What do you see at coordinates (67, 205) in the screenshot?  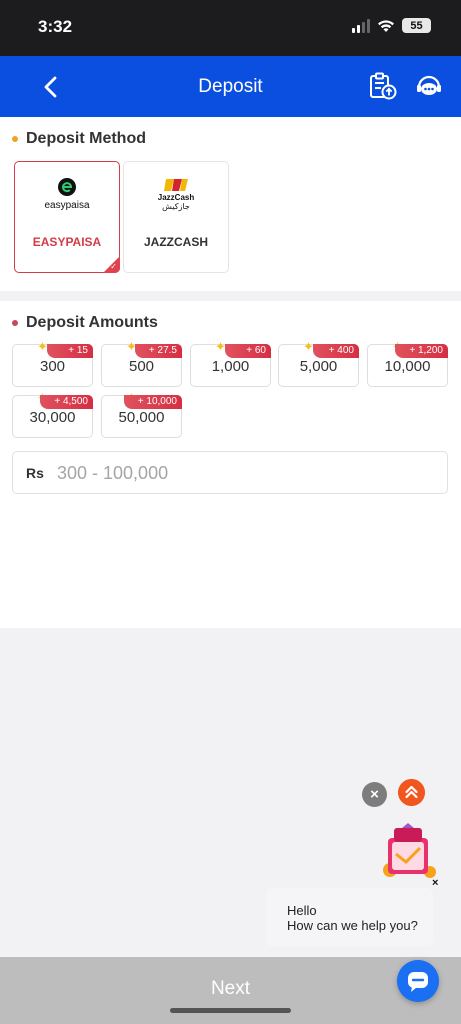 I see `easypaisa-logo-text: easypaisa` at bounding box center [67, 205].